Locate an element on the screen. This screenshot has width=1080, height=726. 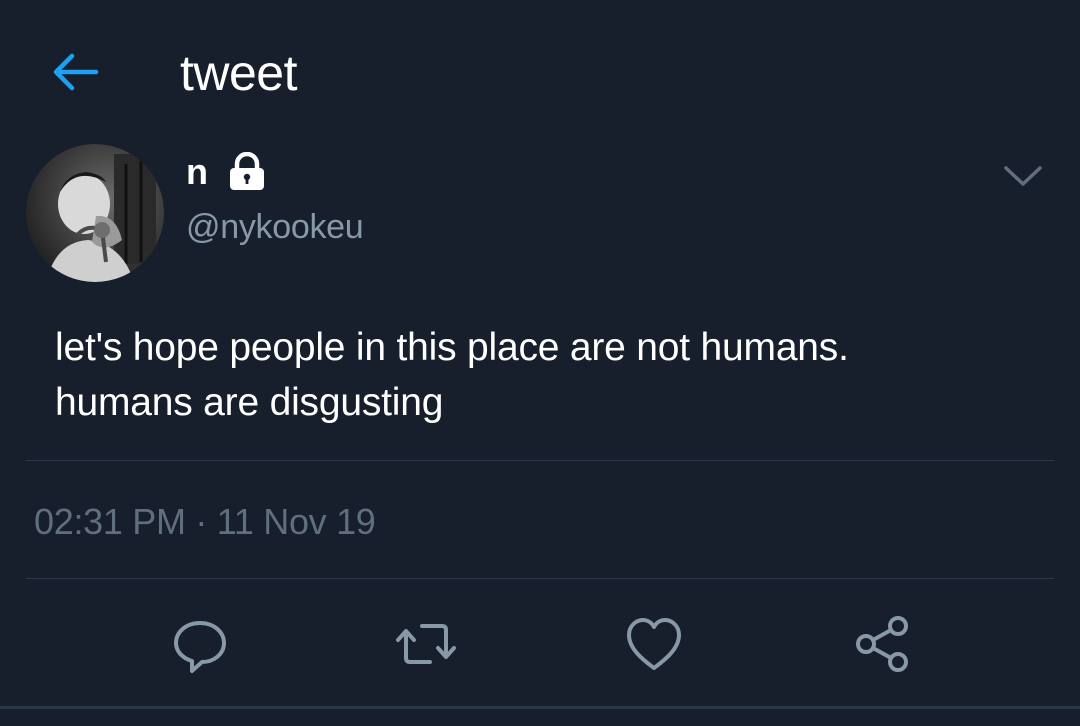
avatar is located at coordinates (95, 213).